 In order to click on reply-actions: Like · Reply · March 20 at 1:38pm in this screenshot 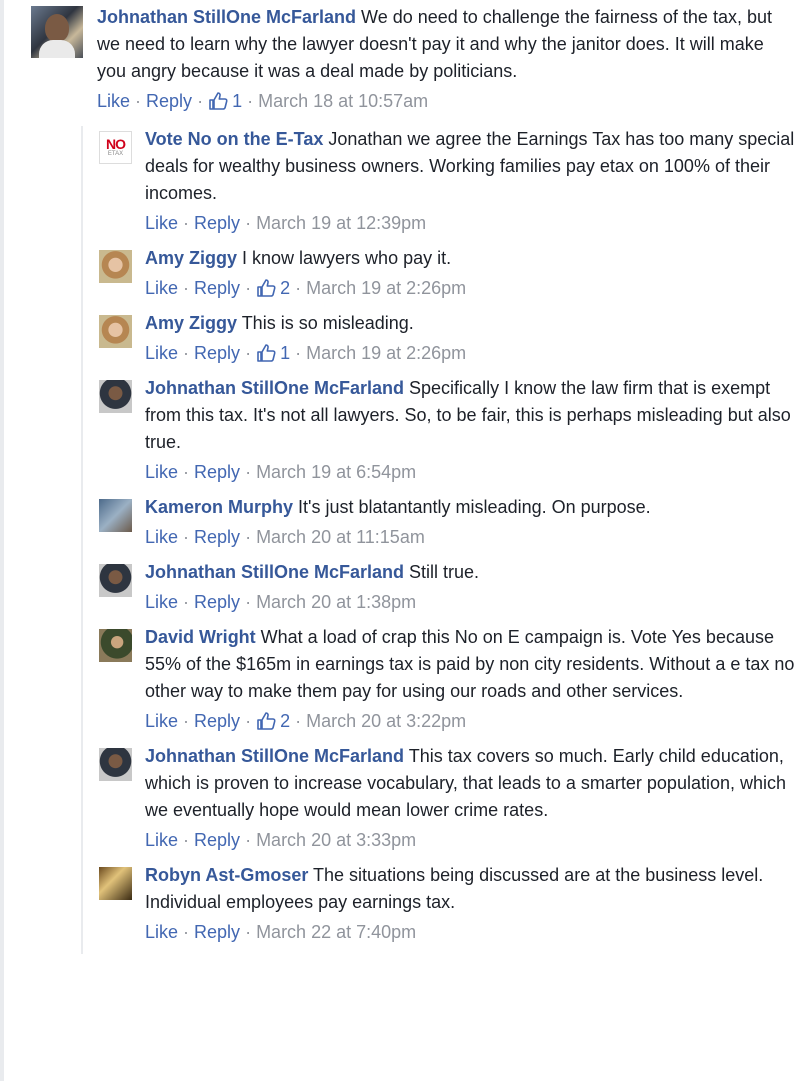, I will do `click(471, 602)`.